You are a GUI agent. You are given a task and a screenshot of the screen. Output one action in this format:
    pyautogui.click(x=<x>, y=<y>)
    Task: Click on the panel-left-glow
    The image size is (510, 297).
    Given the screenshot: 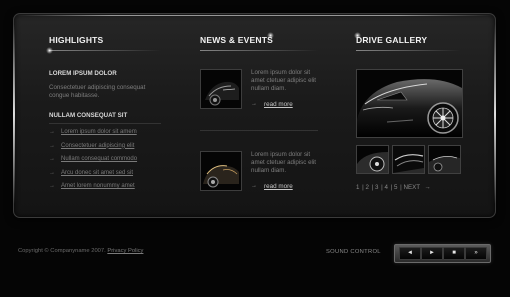 What is the action you would take?
    pyautogui.click(x=14, y=114)
    